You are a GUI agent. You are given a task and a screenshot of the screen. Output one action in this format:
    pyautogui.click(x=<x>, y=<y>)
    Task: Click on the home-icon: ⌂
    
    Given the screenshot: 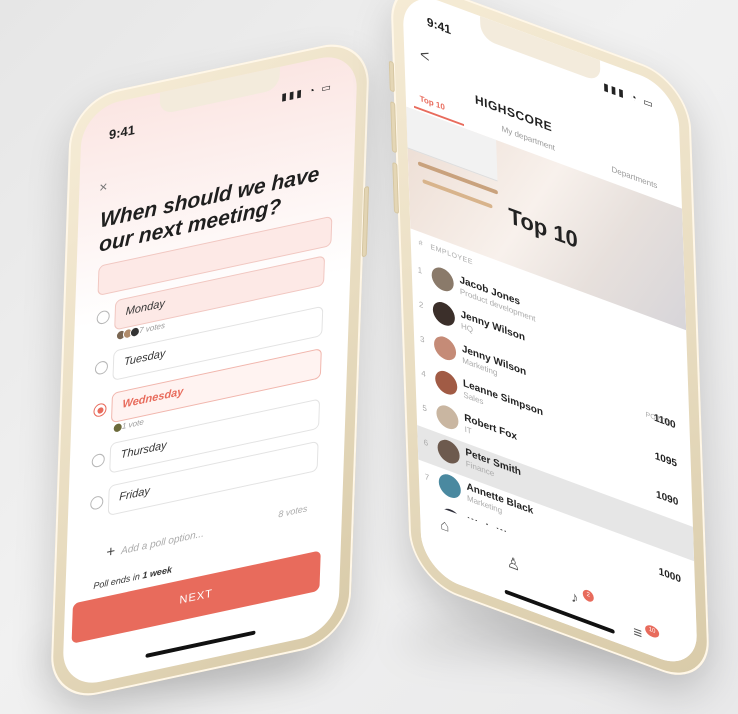 What is the action you would take?
    pyautogui.click(x=445, y=526)
    